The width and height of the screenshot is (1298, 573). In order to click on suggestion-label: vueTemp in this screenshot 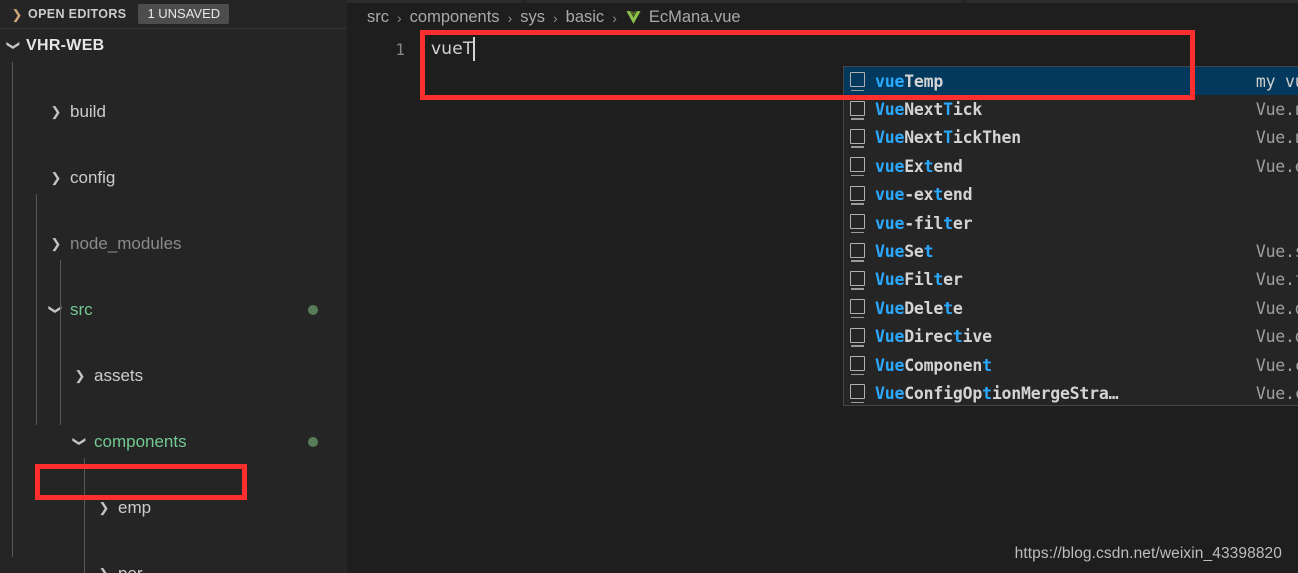, I will do `click(909, 81)`.